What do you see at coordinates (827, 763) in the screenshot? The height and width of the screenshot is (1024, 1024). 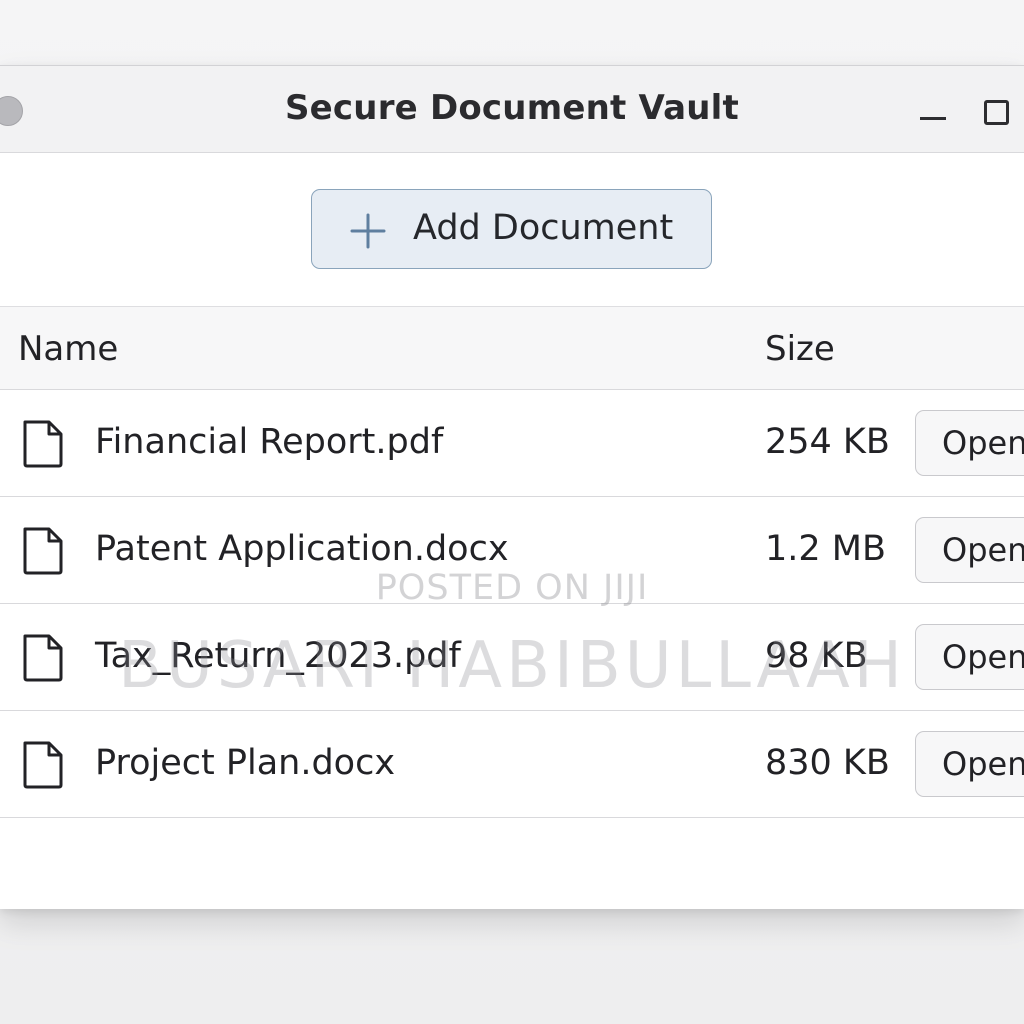 I see `file-size: 830 KB` at bounding box center [827, 763].